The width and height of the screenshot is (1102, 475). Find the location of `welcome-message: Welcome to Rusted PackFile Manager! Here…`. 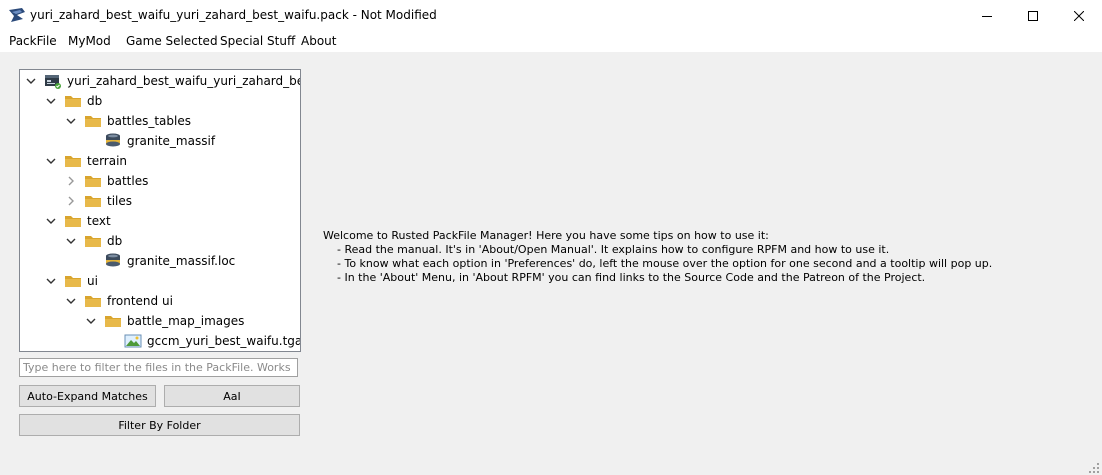

welcome-message: Welcome to Rusted PackFile Manager! Here… is located at coordinates (657, 257).